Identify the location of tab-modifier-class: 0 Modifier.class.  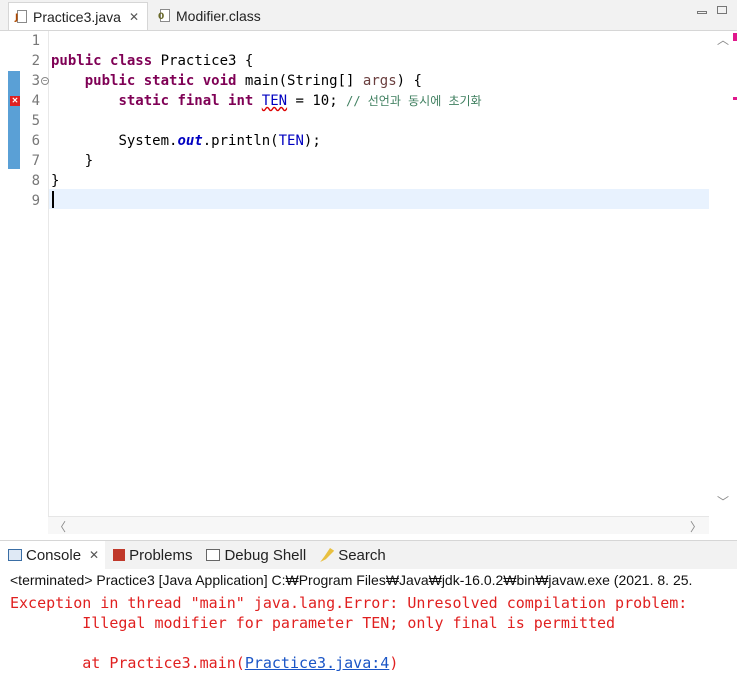
(217, 16).